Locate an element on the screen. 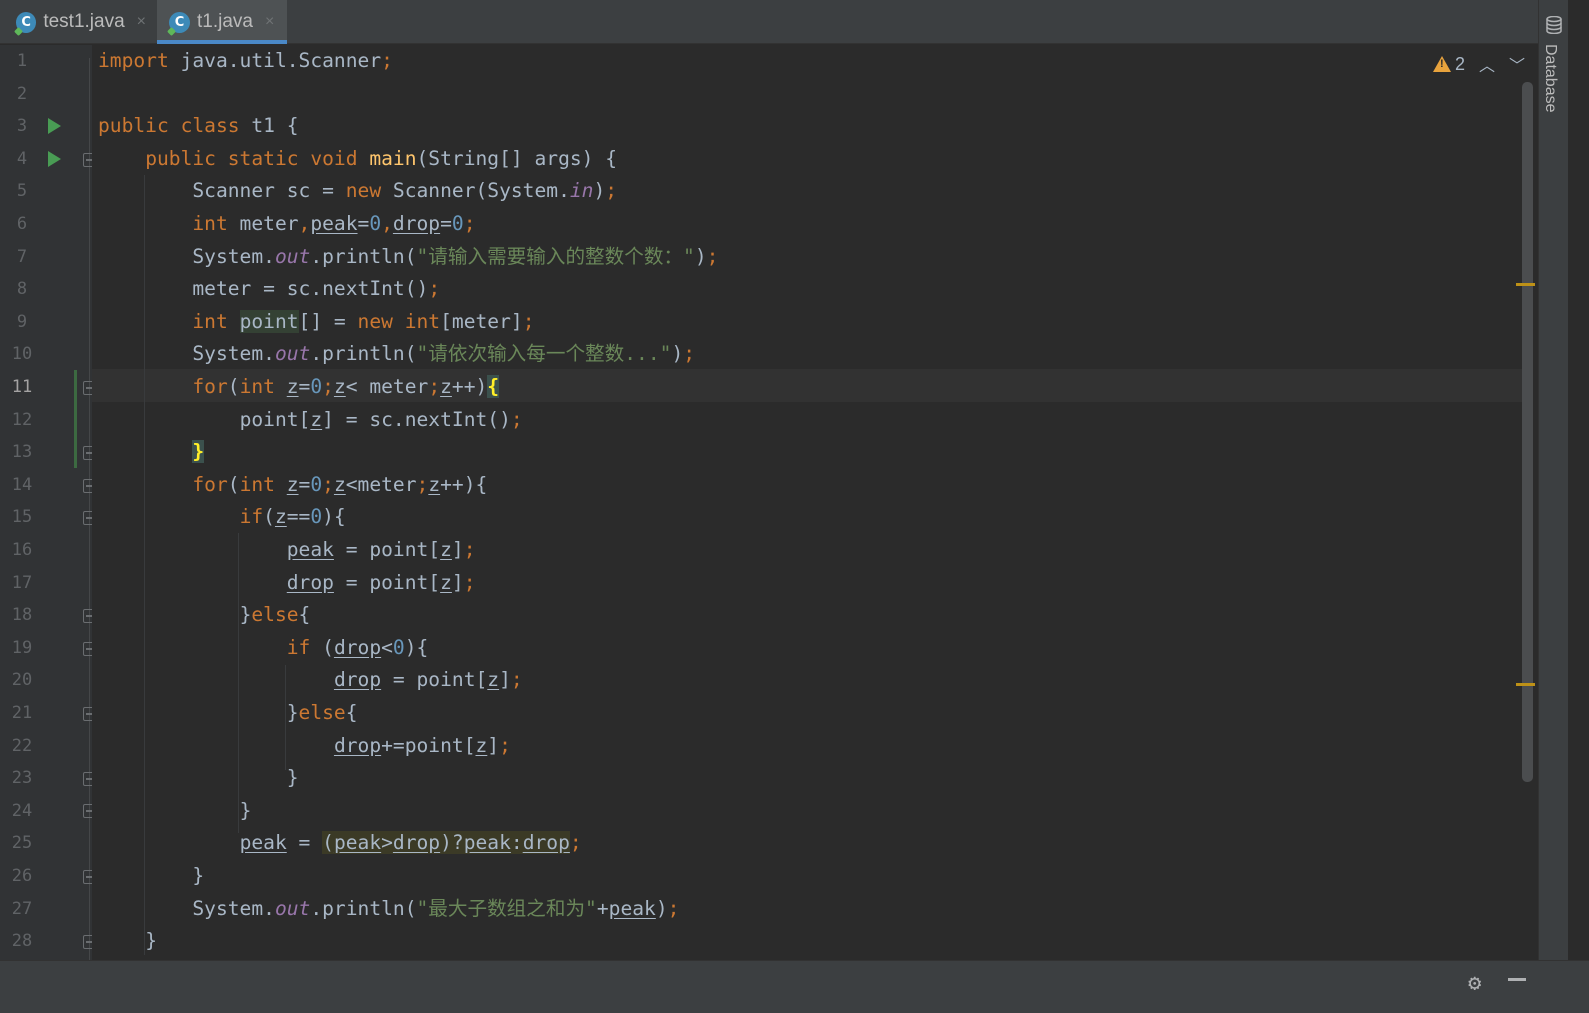 The width and height of the screenshot is (1589, 1013). code-line-25: peak = (peak>drop)?peak:drop; is located at coordinates (410, 843).